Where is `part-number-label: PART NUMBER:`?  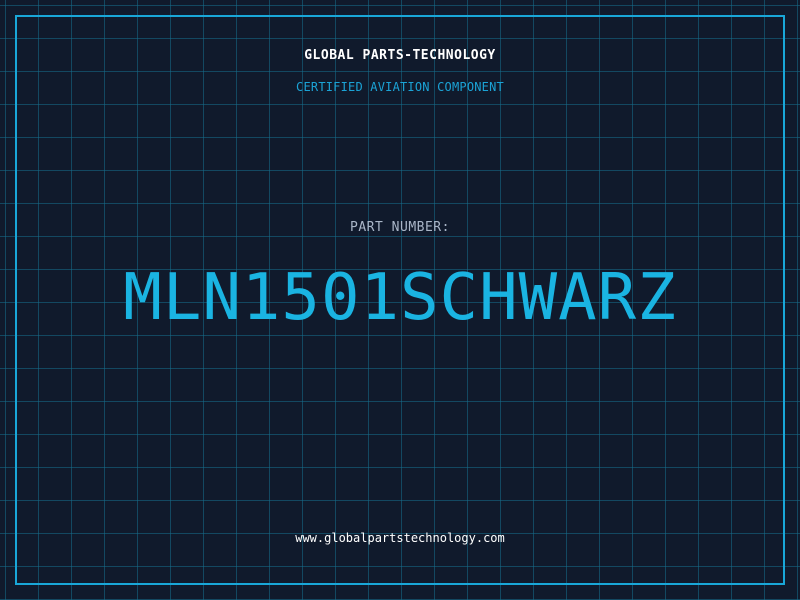 part-number-label: PART NUMBER: is located at coordinates (400, 227).